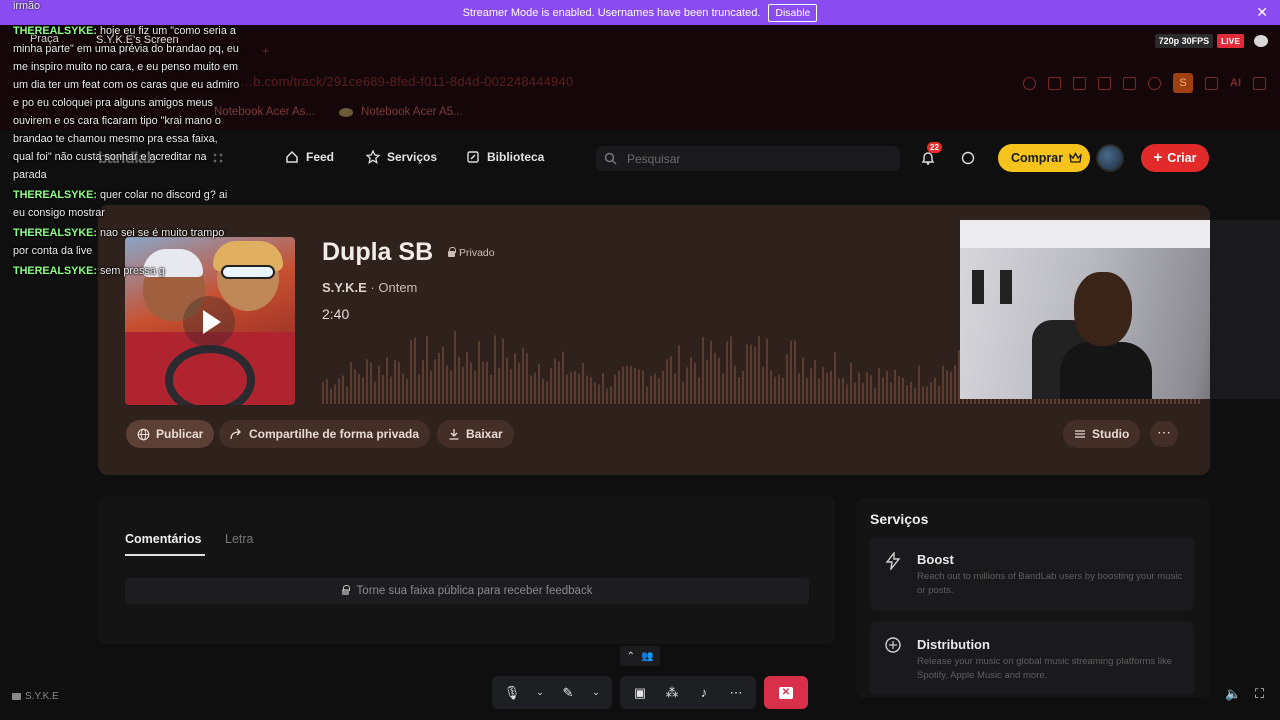 This screenshot has width=1280, height=720. I want to click on buy-button: Comprar, so click(1044, 158).